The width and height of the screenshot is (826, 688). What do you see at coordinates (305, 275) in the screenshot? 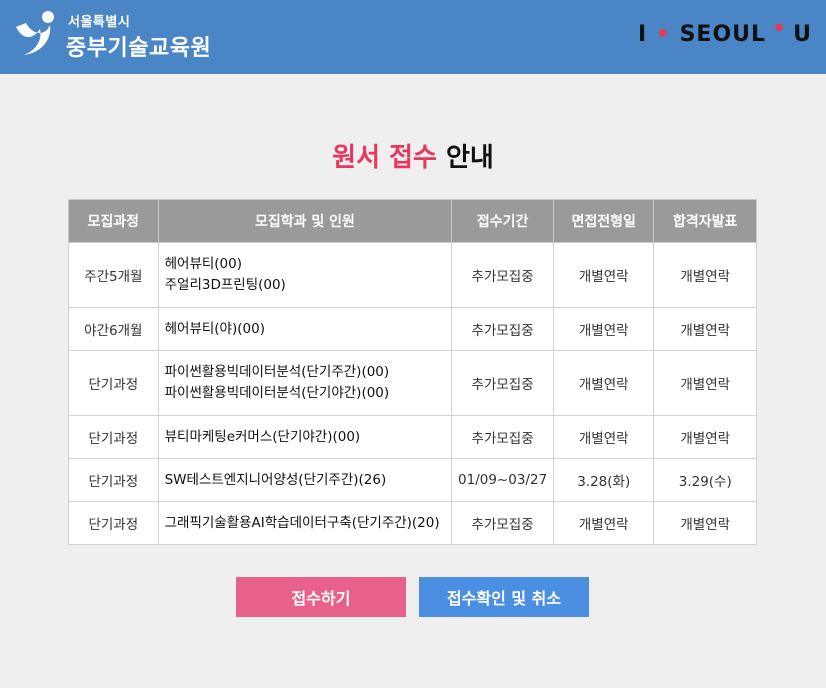
I see `cell-dept: 헤어뷰티(00) 주얼리3D프린팅(00)` at bounding box center [305, 275].